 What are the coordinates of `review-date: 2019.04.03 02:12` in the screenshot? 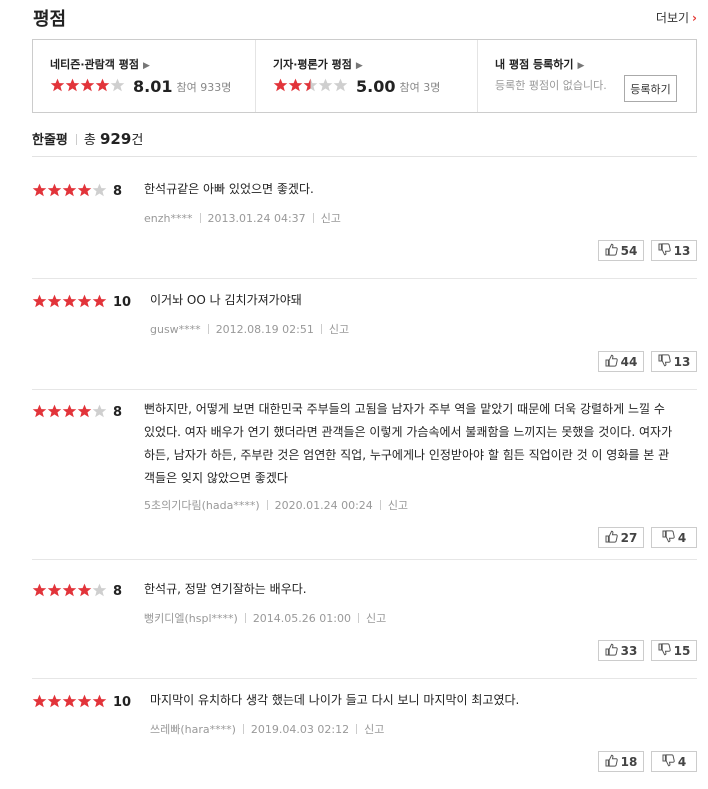 It's located at (300, 729).